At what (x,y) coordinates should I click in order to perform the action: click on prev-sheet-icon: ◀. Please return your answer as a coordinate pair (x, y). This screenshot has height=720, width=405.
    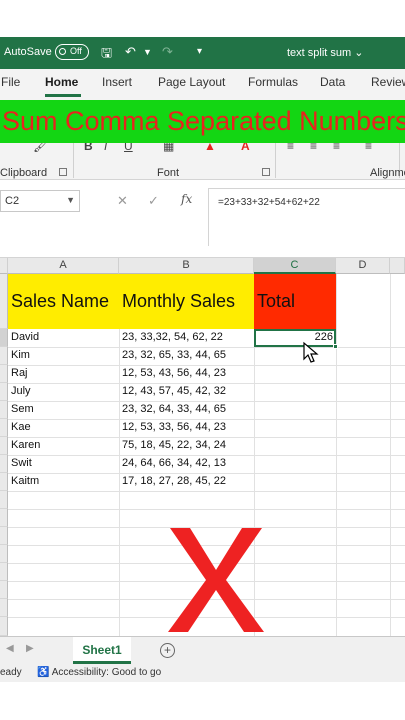
    Looking at the image, I should click on (10, 648).